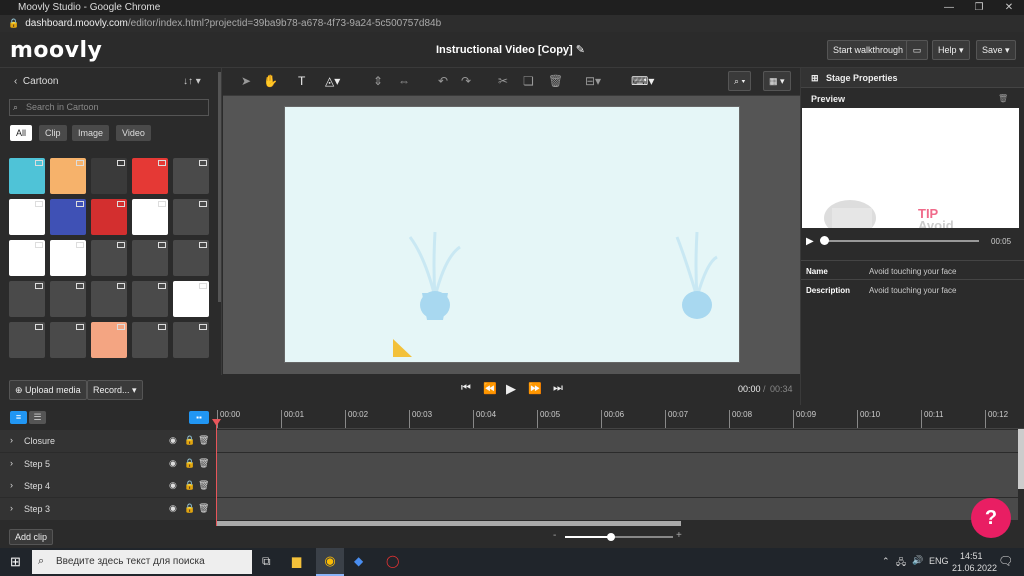 Image resolution: width=1024 pixels, height=576 pixels. What do you see at coordinates (37, 417) in the screenshot?
I see `compact-view-button: ☰` at bounding box center [37, 417].